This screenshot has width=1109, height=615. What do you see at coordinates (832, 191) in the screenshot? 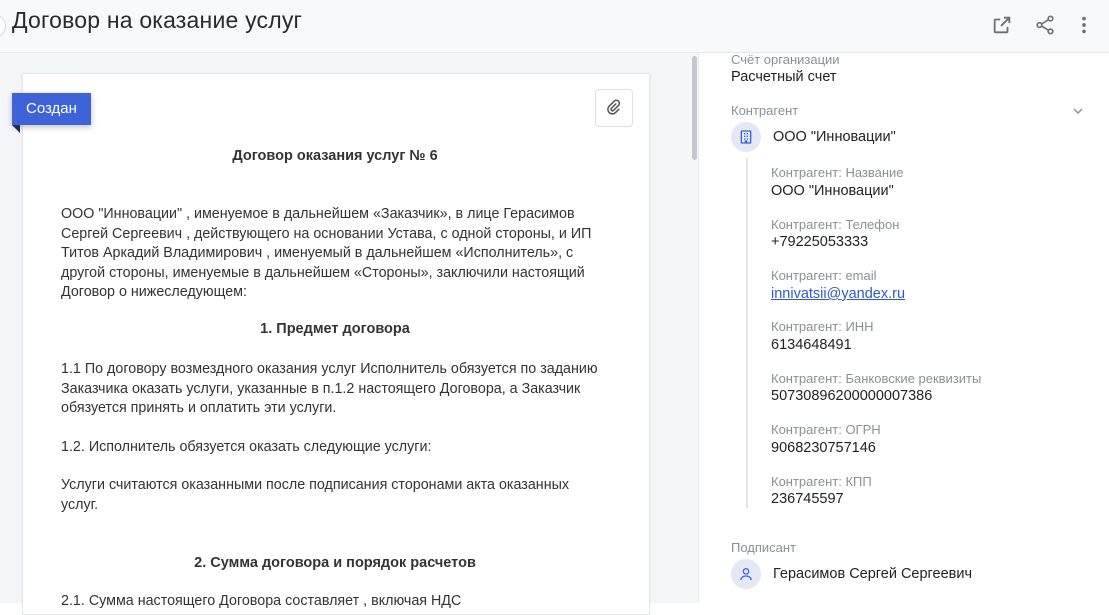
I see `field-value-name: ООО "Инновации"` at bounding box center [832, 191].